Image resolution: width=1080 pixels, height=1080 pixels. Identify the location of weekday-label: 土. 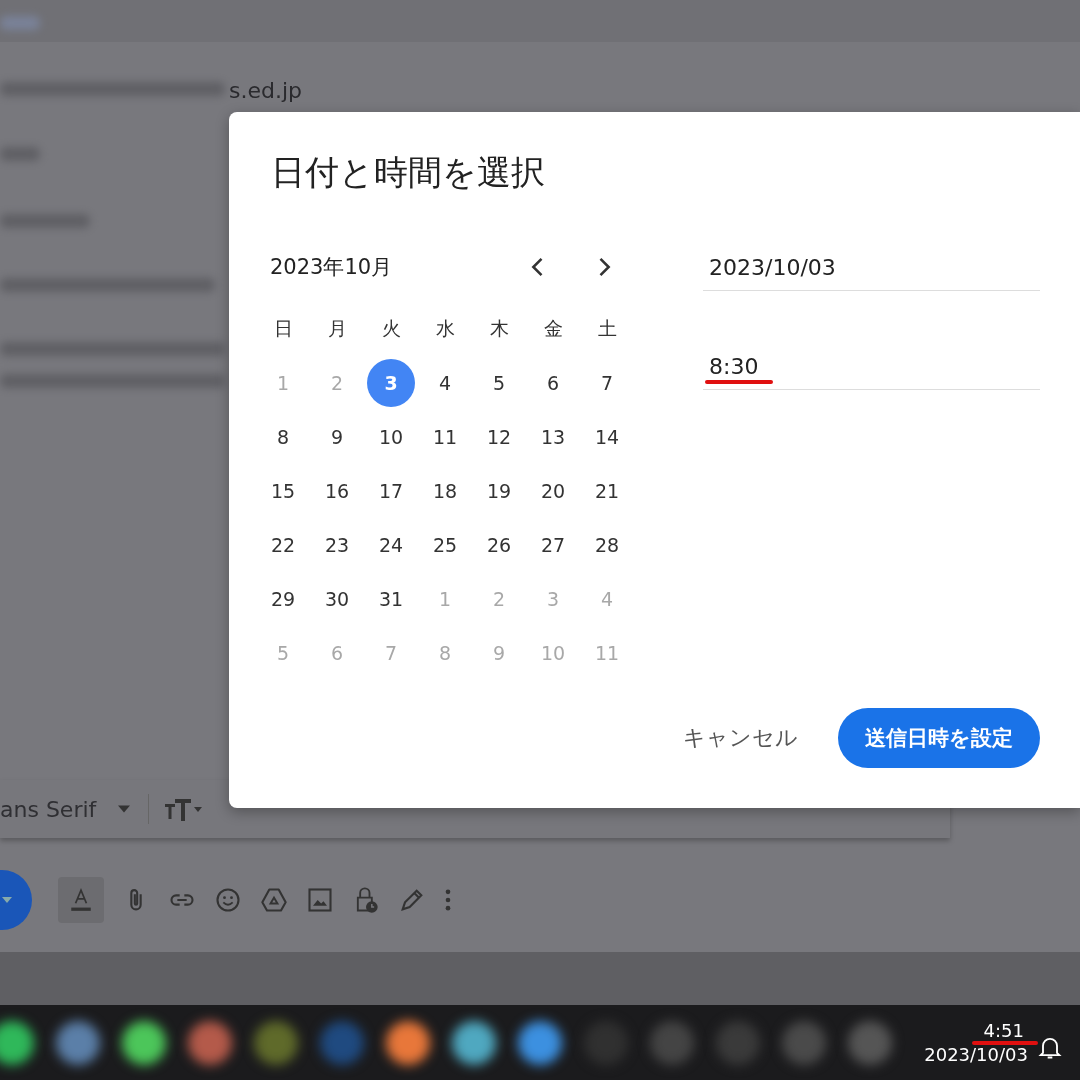
(607, 328).